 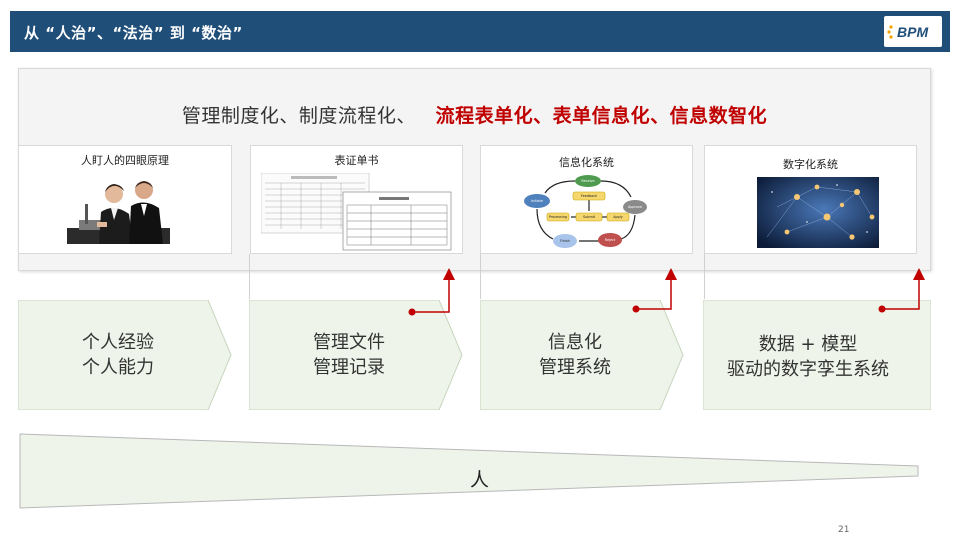 What do you see at coordinates (480, 480) in the screenshot?
I see `wedge-label: 人` at bounding box center [480, 480].